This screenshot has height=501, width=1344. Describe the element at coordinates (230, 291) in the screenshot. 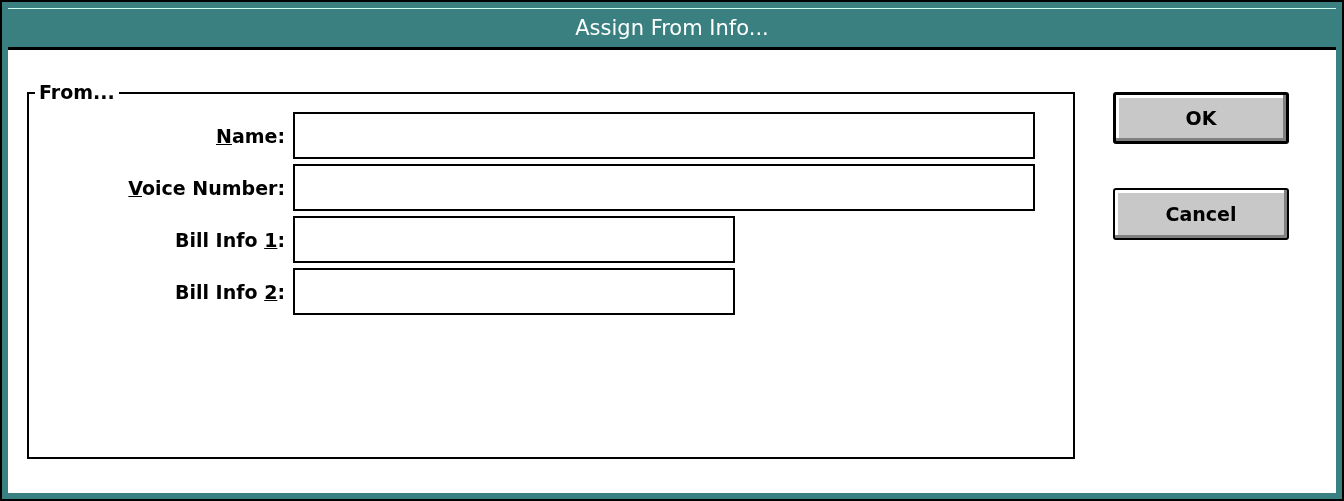

I see `field-label: Bill Info 2:` at that location.